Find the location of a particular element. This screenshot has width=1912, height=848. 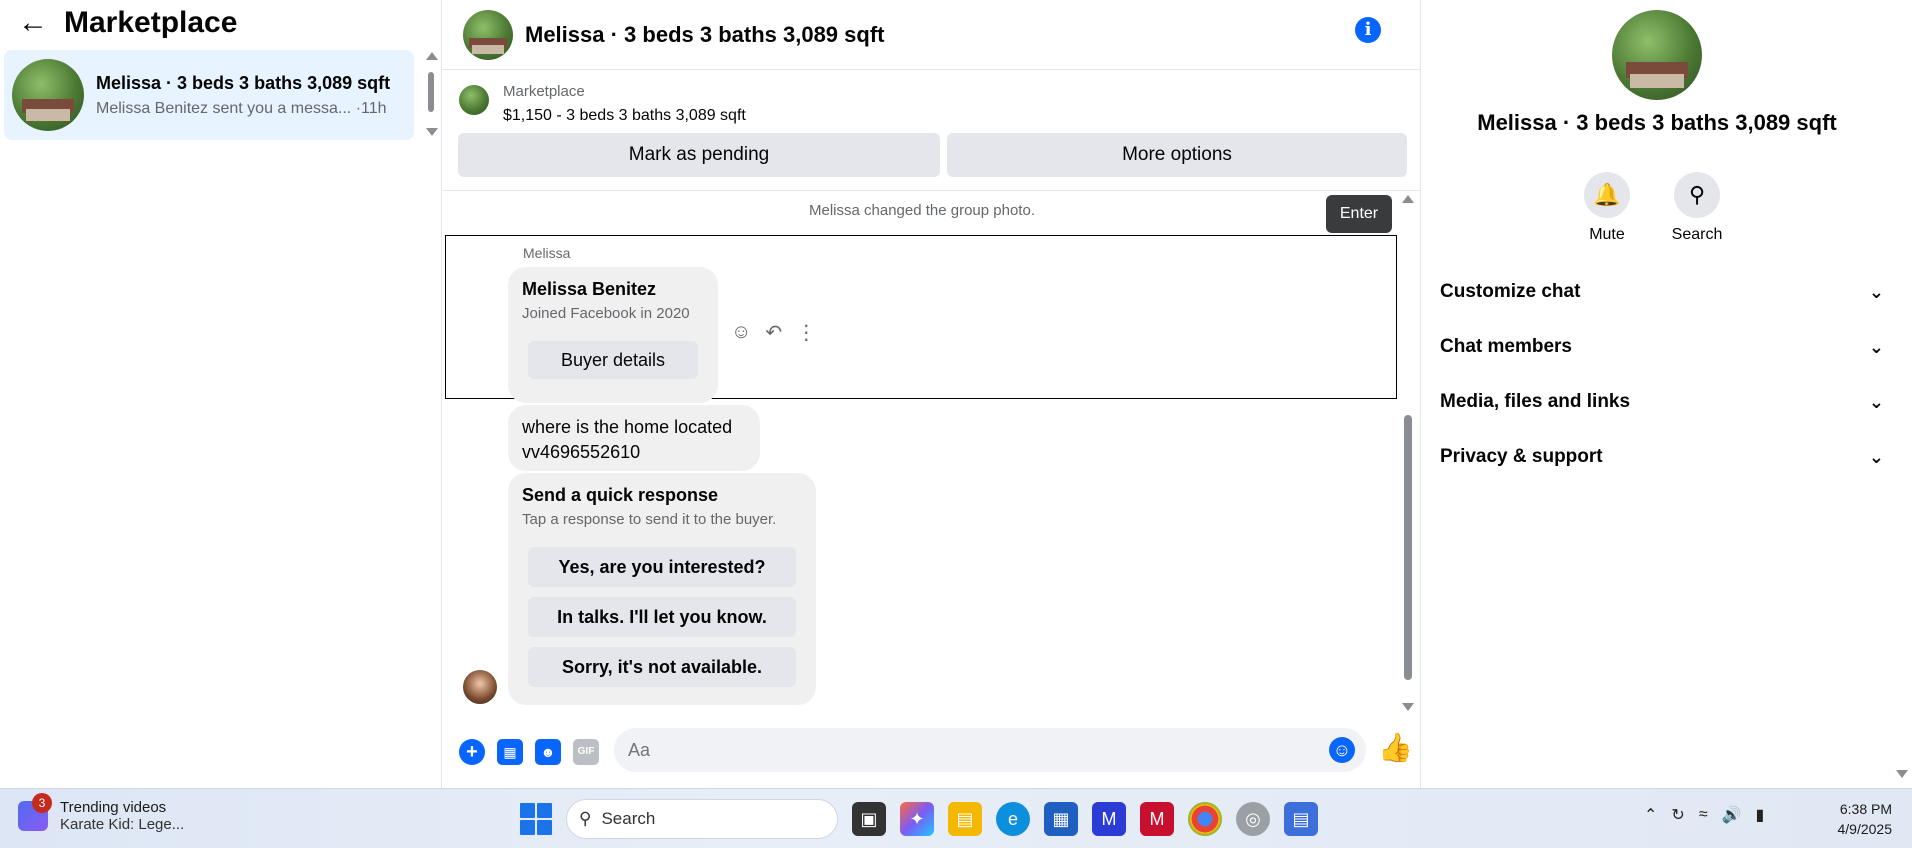

conversation-list-scrollbar is located at coordinates (432, 95).